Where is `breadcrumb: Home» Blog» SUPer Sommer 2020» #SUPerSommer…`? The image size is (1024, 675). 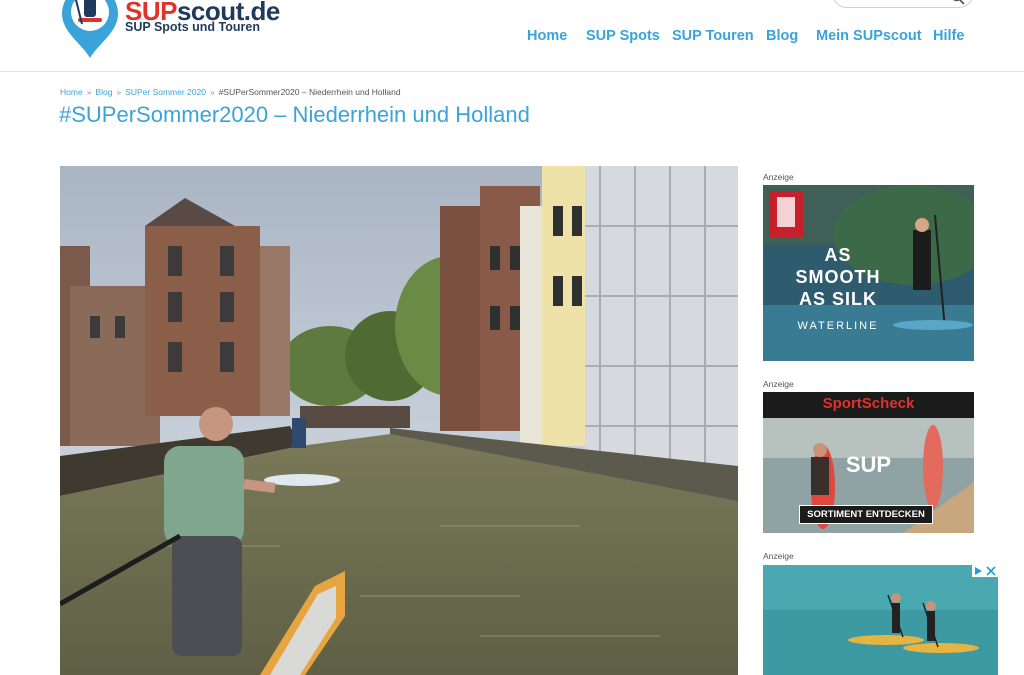 breadcrumb: Home» Blog» SUPer Sommer 2020» #SUPerSommer… is located at coordinates (230, 92).